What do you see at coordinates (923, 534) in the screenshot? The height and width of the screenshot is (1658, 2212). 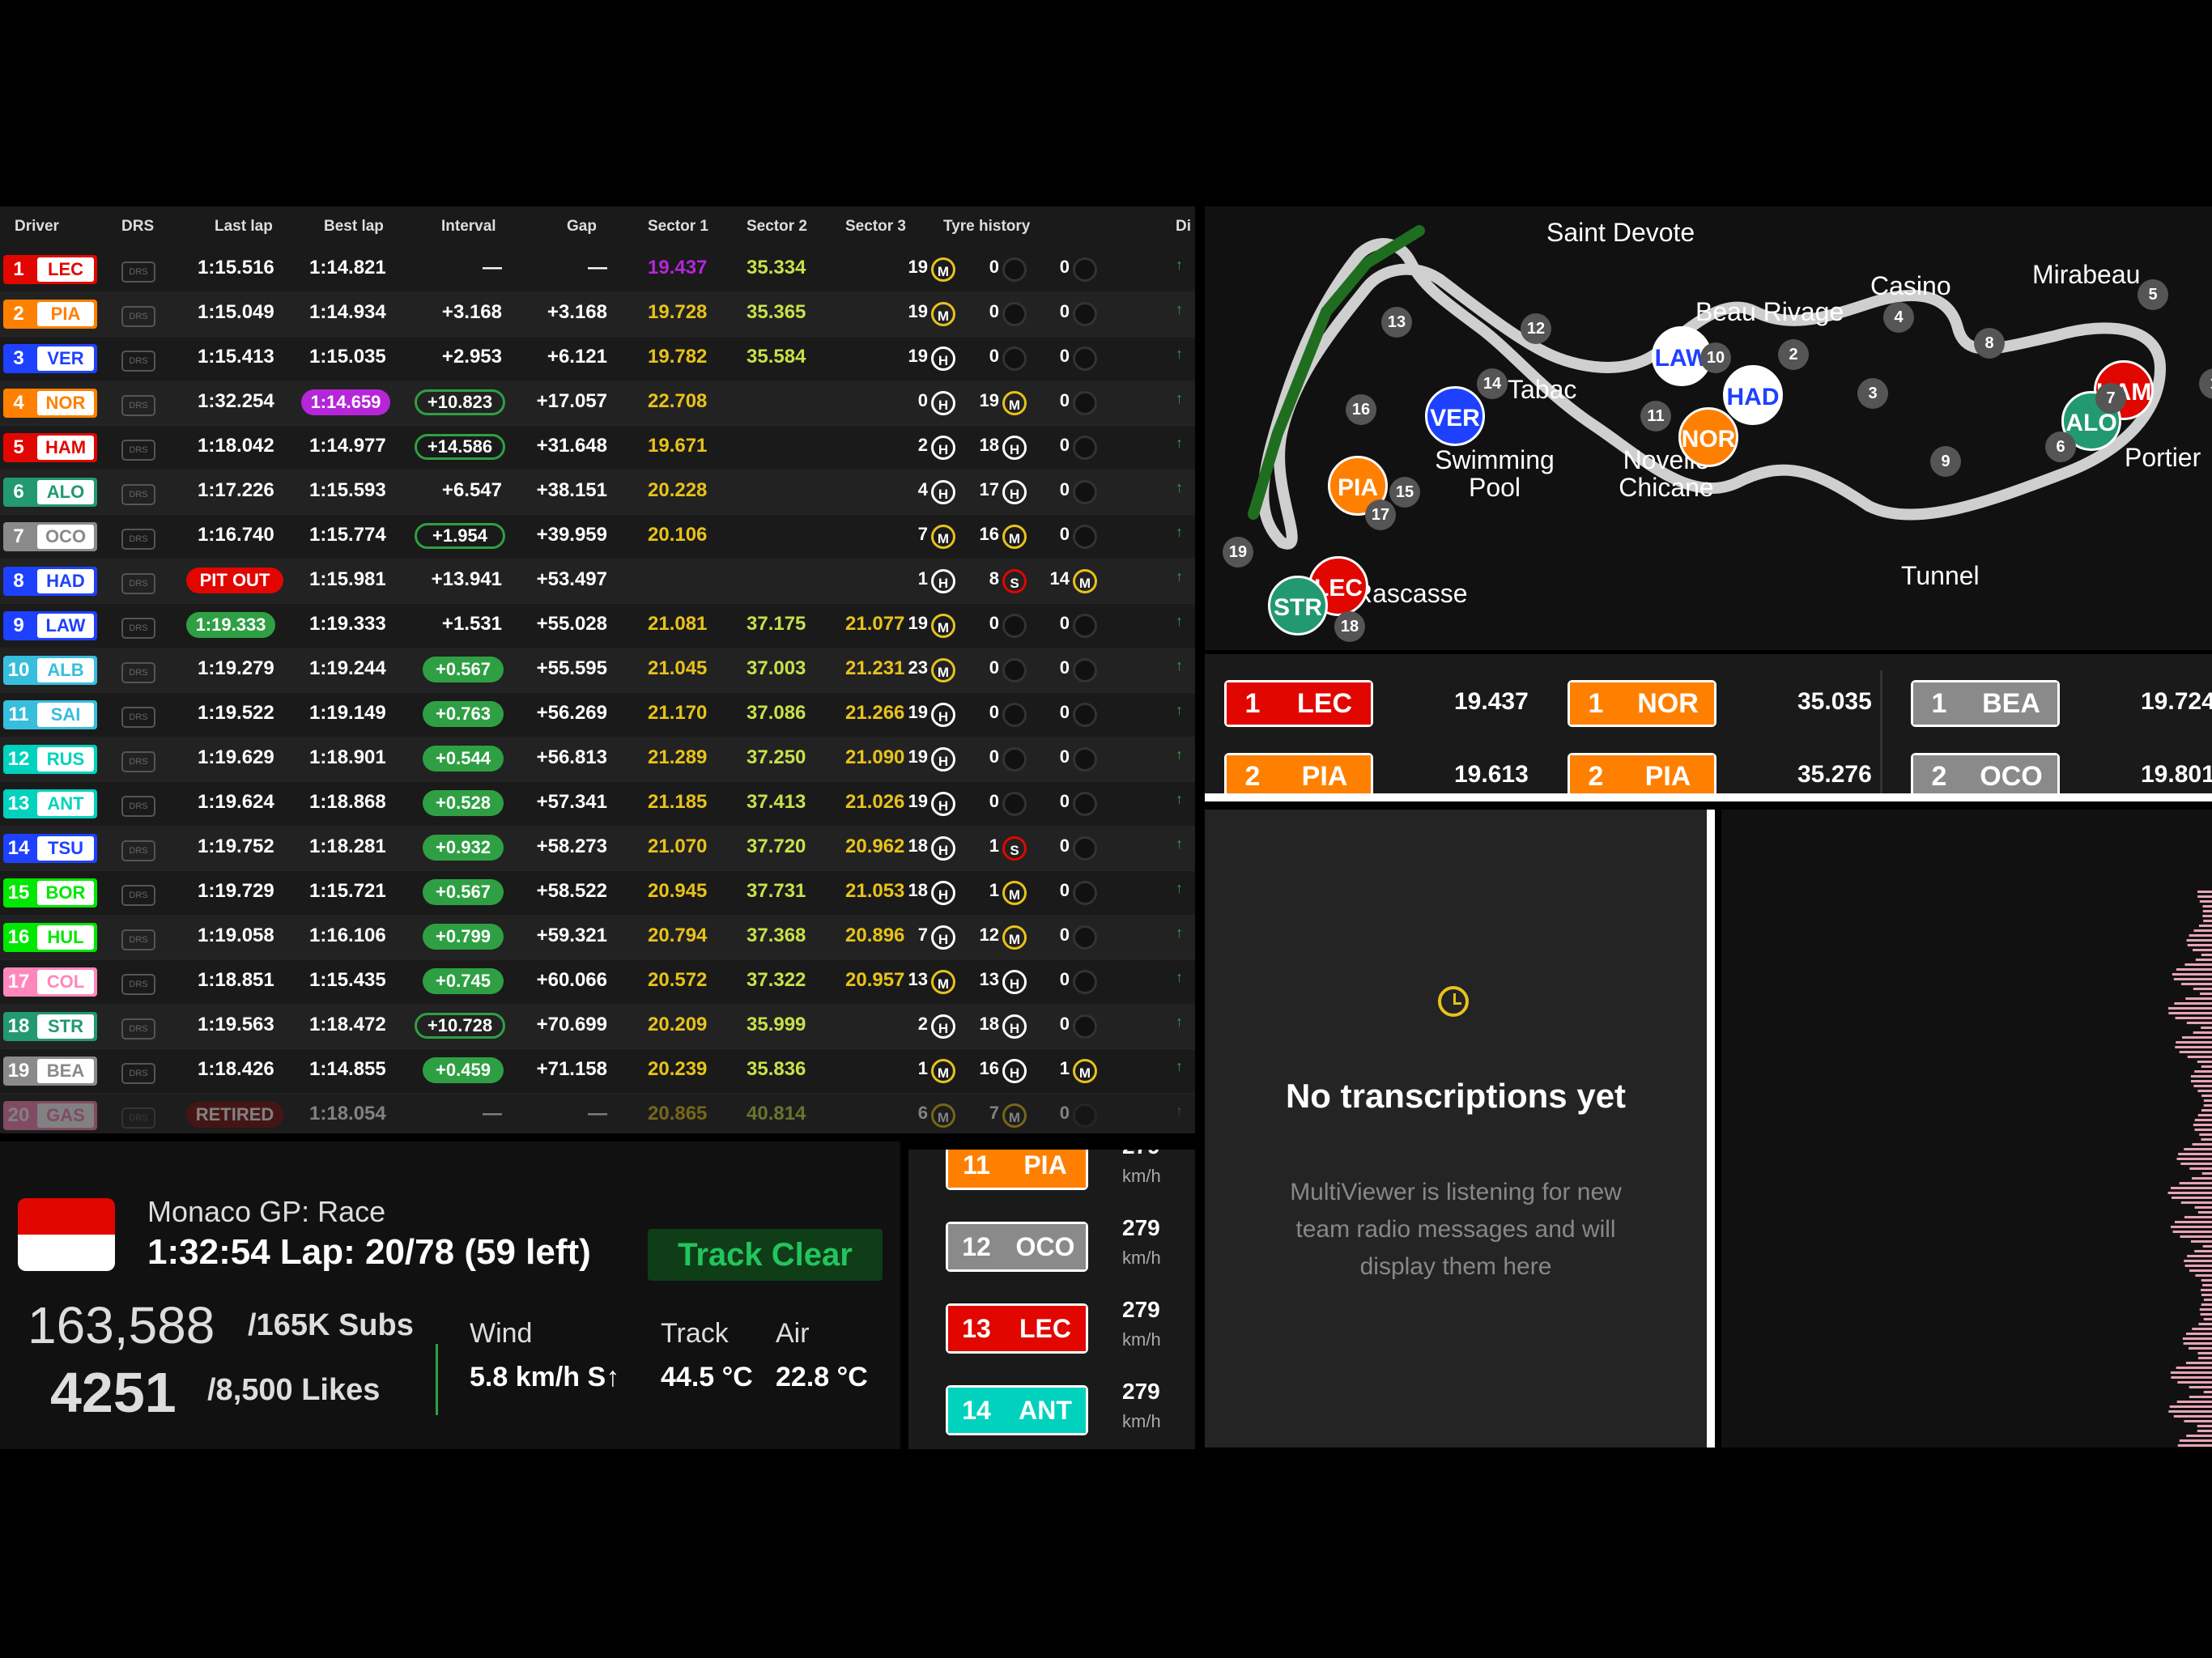 I see `tyre-laps: 7` at bounding box center [923, 534].